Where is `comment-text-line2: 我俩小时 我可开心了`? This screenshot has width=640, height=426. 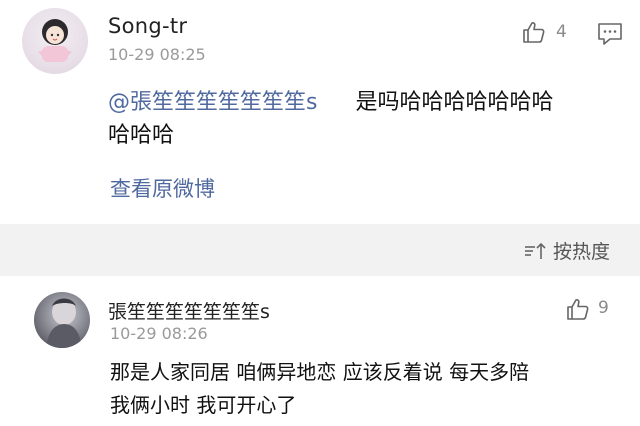 comment-text-line2: 我俩小时 我可开心了 is located at coordinates (203, 405).